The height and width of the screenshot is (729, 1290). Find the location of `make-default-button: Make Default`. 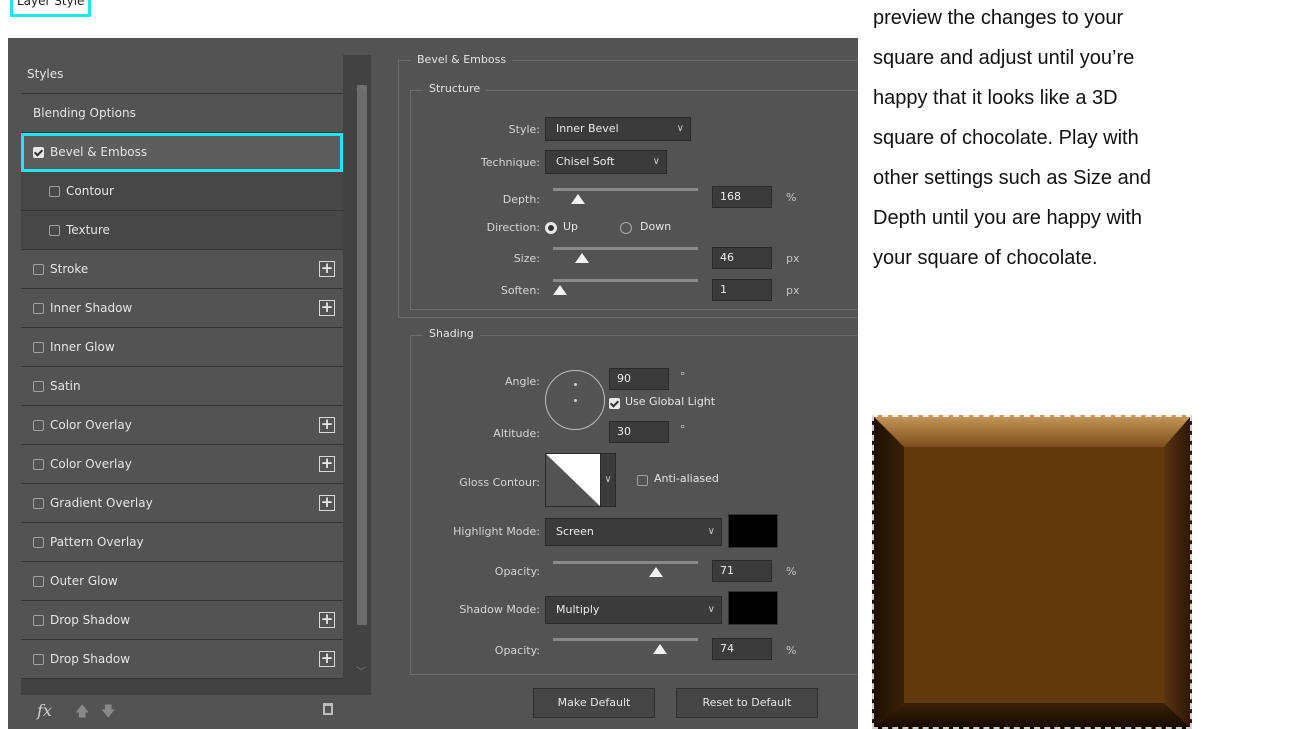

make-default-button: Make Default is located at coordinates (594, 703).